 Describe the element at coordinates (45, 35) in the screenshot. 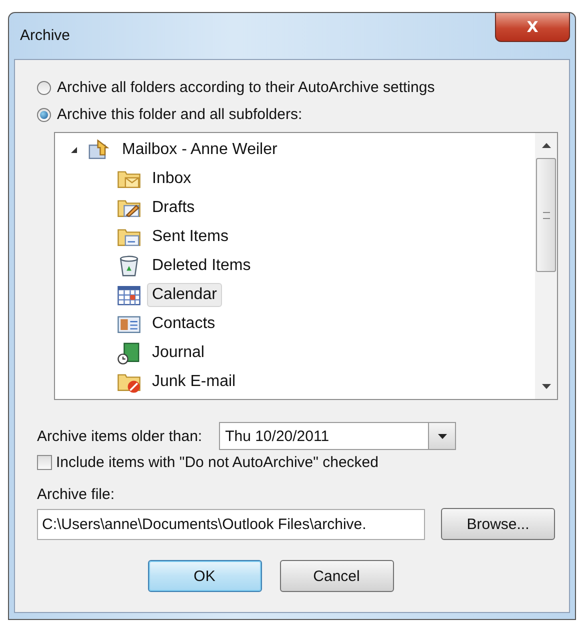

I see `window-title: Archive` at that location.